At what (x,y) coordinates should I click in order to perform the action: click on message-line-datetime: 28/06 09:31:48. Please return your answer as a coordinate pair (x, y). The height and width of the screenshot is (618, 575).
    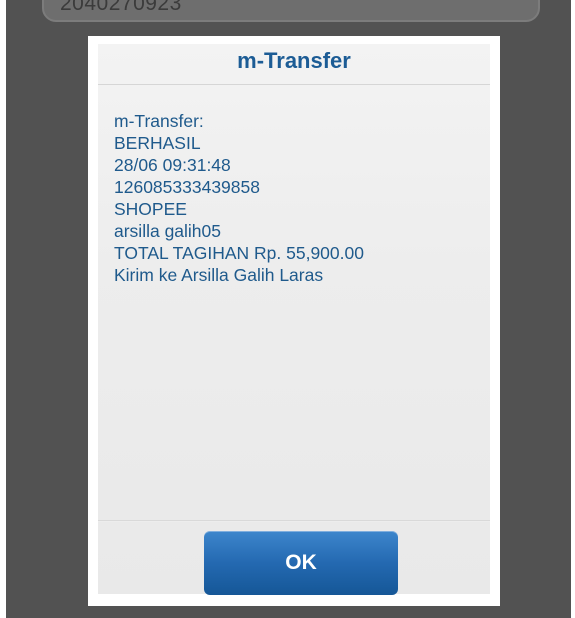
    Looking at the image, I should click on (172, 165).